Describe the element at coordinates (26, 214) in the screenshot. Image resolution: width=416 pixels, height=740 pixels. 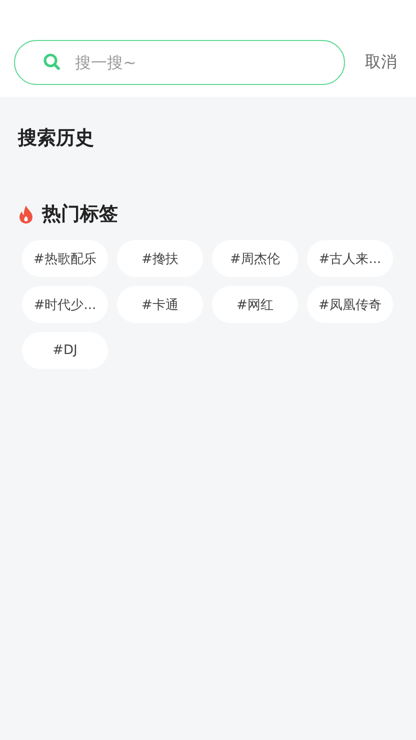
I see `flame-icon` at that location.